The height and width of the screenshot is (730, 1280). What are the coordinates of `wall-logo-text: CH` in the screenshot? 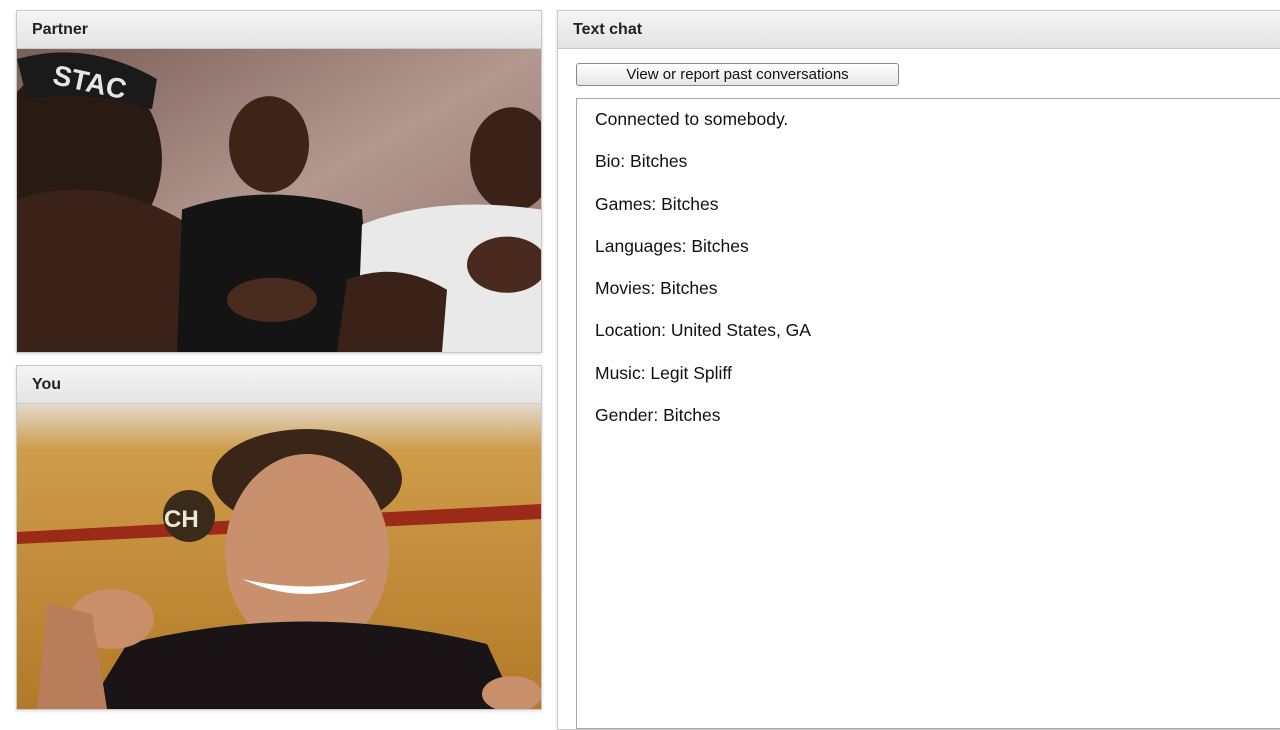 It's located at (181, 519).